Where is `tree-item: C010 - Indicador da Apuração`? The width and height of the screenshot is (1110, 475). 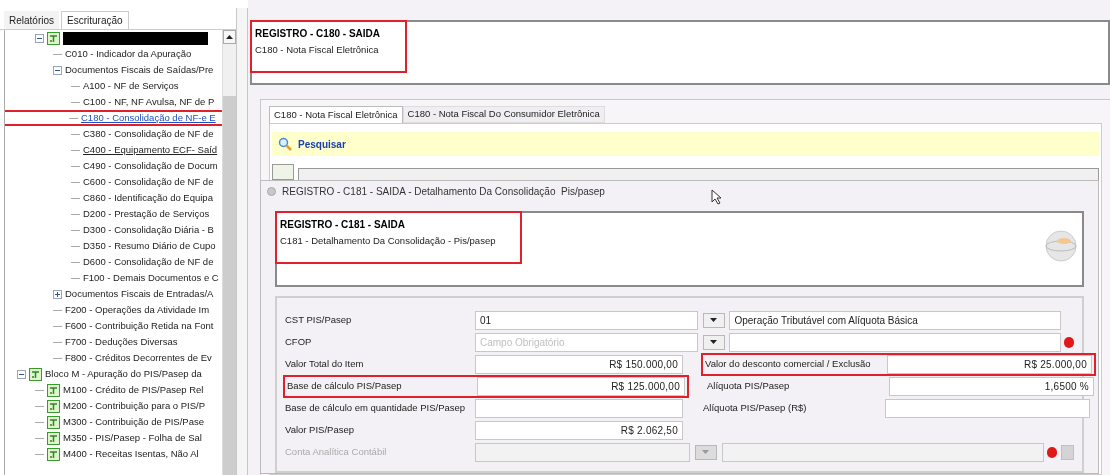 tree-item: C010 - Indicador da Apuração is located at coordinates (128, 54).